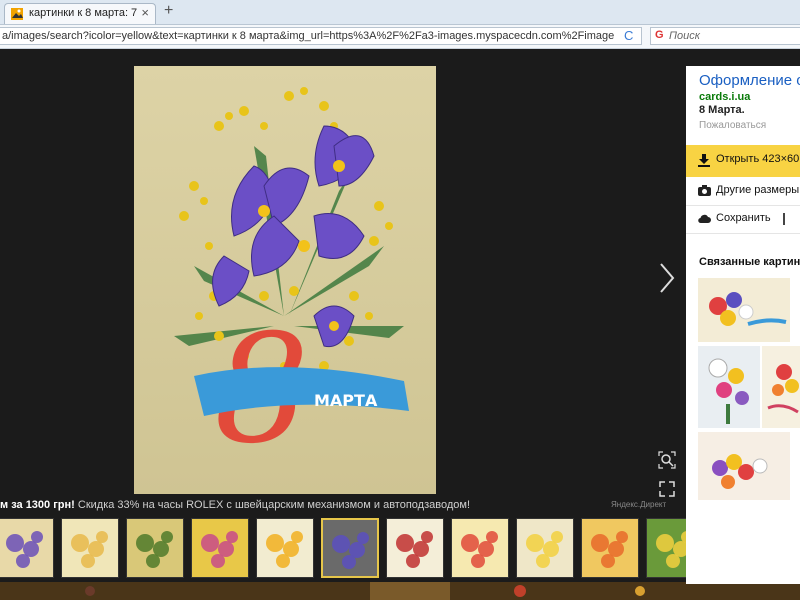 This screenshot has width=800, height=600. I want to click on open-button: Открыть 423×60, so click(743, 161).